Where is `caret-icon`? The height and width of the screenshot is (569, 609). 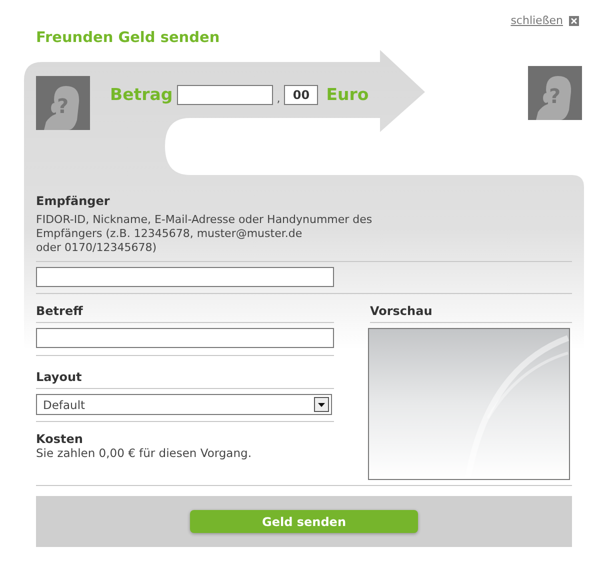
caret-icon is located at coordinates (321, 404).